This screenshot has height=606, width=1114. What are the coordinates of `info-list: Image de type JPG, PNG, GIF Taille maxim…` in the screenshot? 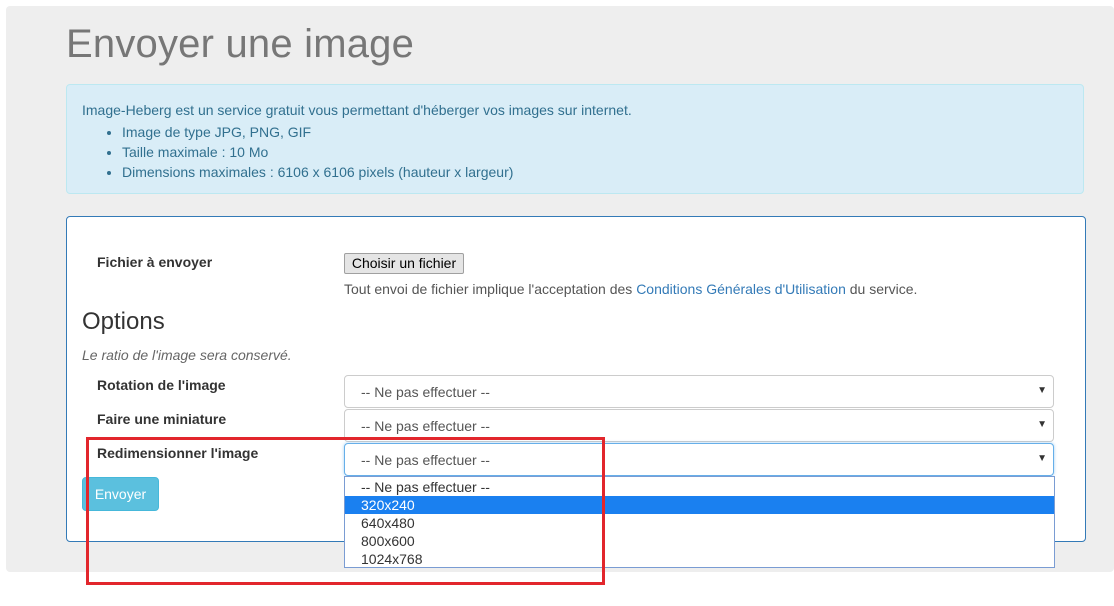 It's located at (297, 152).